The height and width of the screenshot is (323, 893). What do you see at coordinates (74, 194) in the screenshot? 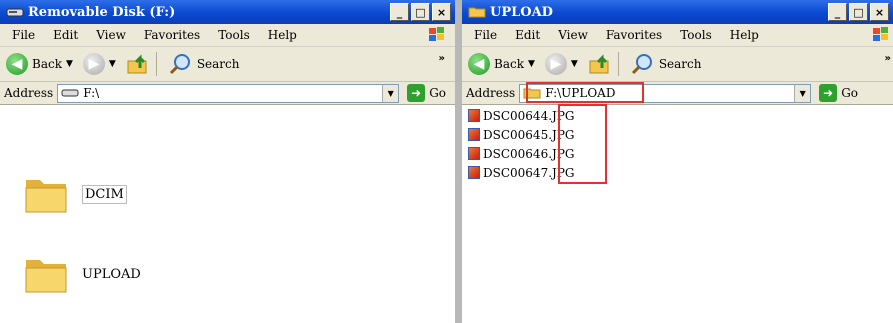
I see `folder-item-dcim: DCIM` at bounding box center [74, 194].